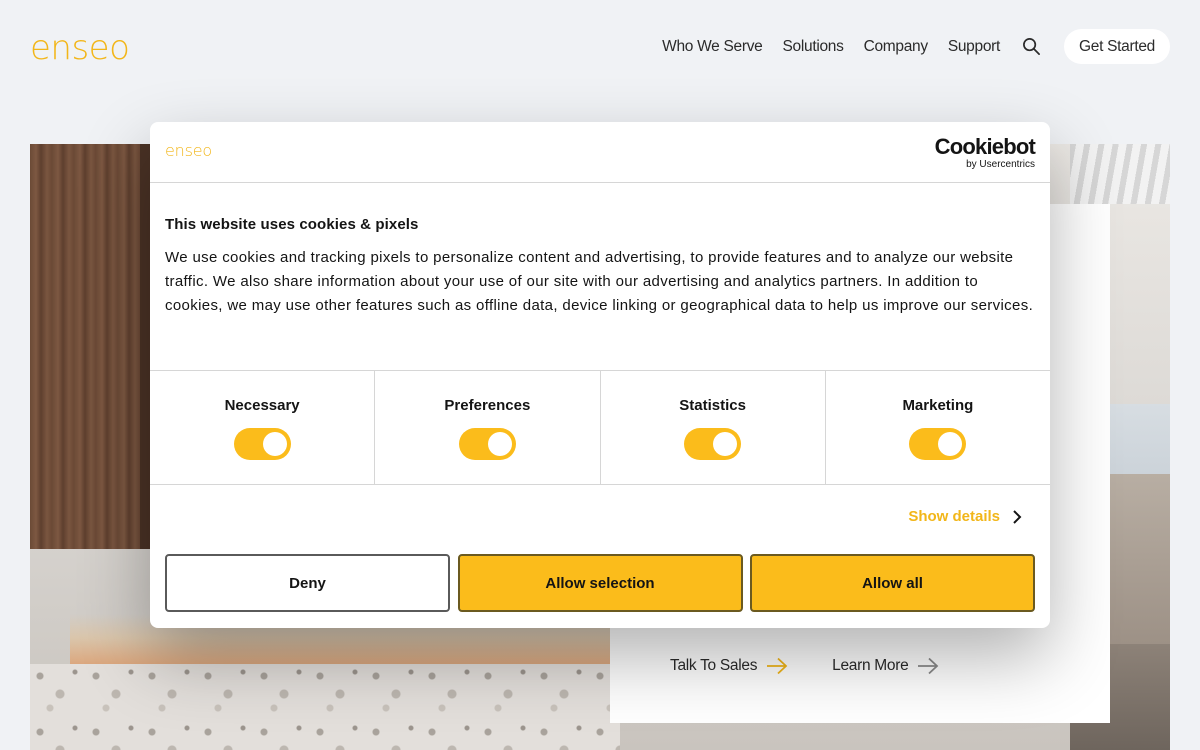 This screenshot has width=1200, height=750. What do you see at coordinates (938, 405) in the screenshot?
I see `toggle-label-marketing: Marketing` at bounding box center [938, 405].